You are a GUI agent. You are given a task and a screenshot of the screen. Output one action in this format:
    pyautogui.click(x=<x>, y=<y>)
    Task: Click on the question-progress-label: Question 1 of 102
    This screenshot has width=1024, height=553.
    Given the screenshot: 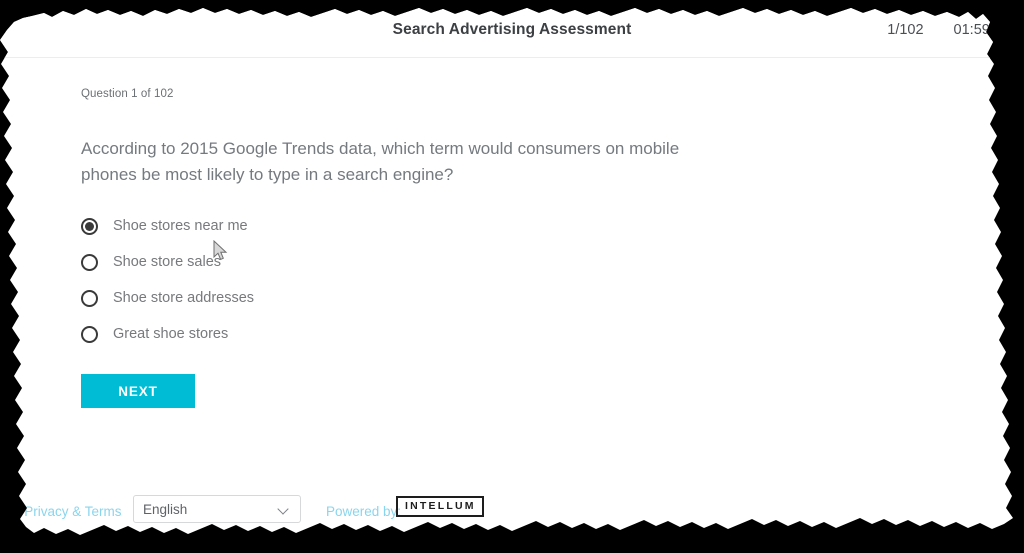 What is the action you would take?
    pyautogui.click(x=127, y=94)
    